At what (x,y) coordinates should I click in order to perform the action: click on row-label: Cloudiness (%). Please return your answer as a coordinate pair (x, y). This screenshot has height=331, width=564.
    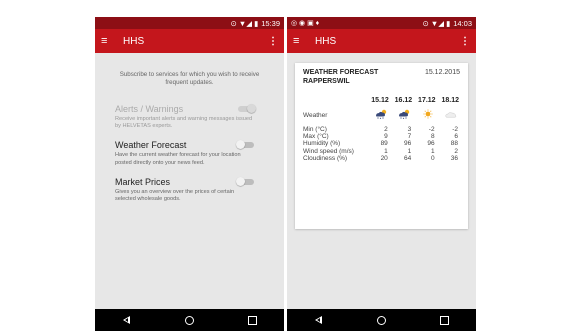
    Looking at the image, I should click on (325, 159).